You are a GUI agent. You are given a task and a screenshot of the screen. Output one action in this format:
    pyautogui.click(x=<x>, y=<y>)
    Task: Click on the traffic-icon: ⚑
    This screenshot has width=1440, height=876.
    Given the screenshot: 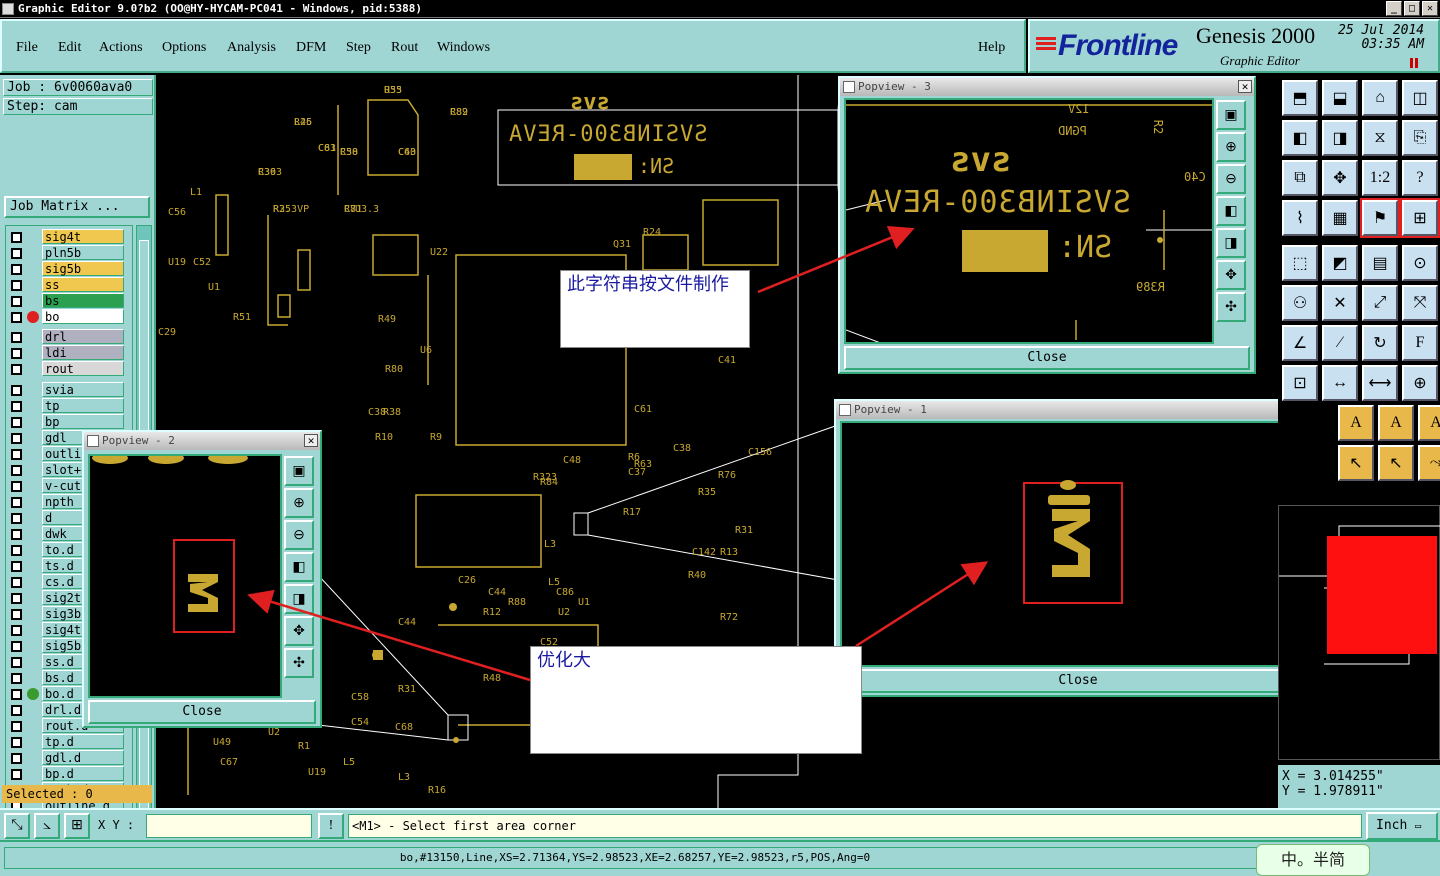 What is the action you would take?
    pyautogui.click(x=1380, y=218)
    